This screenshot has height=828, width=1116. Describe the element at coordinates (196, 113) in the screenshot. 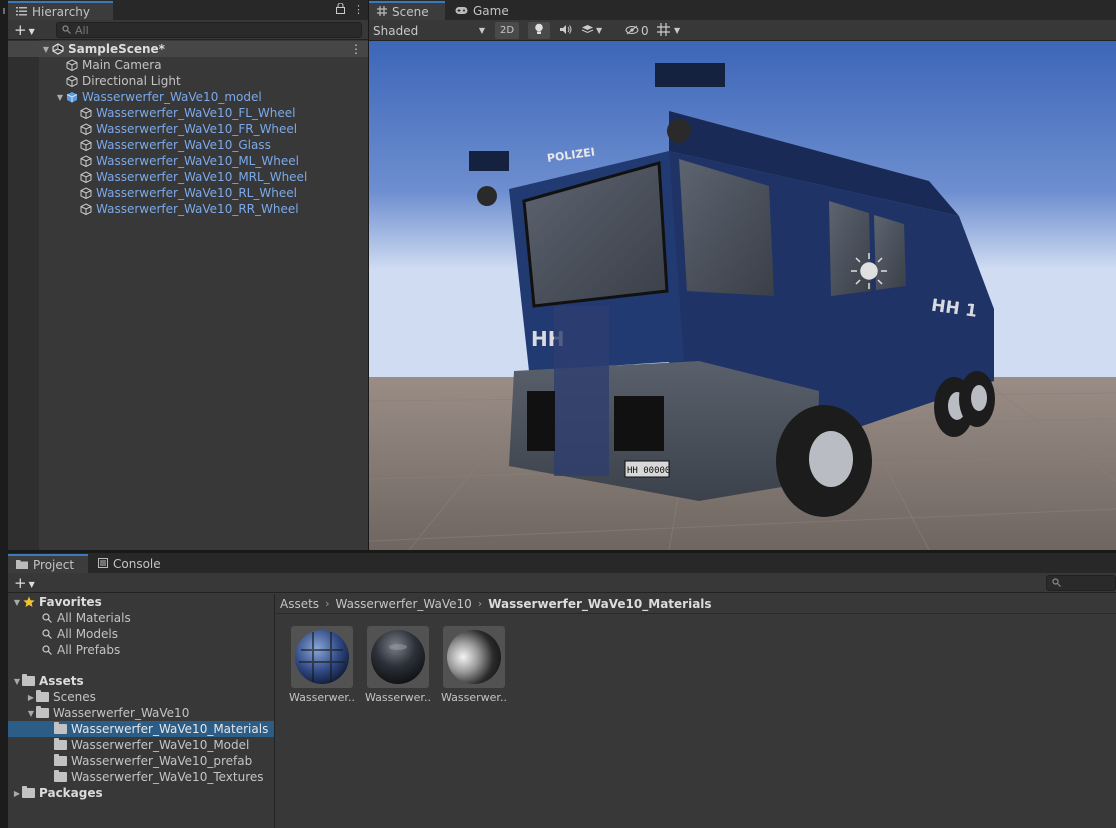

I see `item-label: Wasserwerfer_WaVe10_FL_Wheel` at that location.